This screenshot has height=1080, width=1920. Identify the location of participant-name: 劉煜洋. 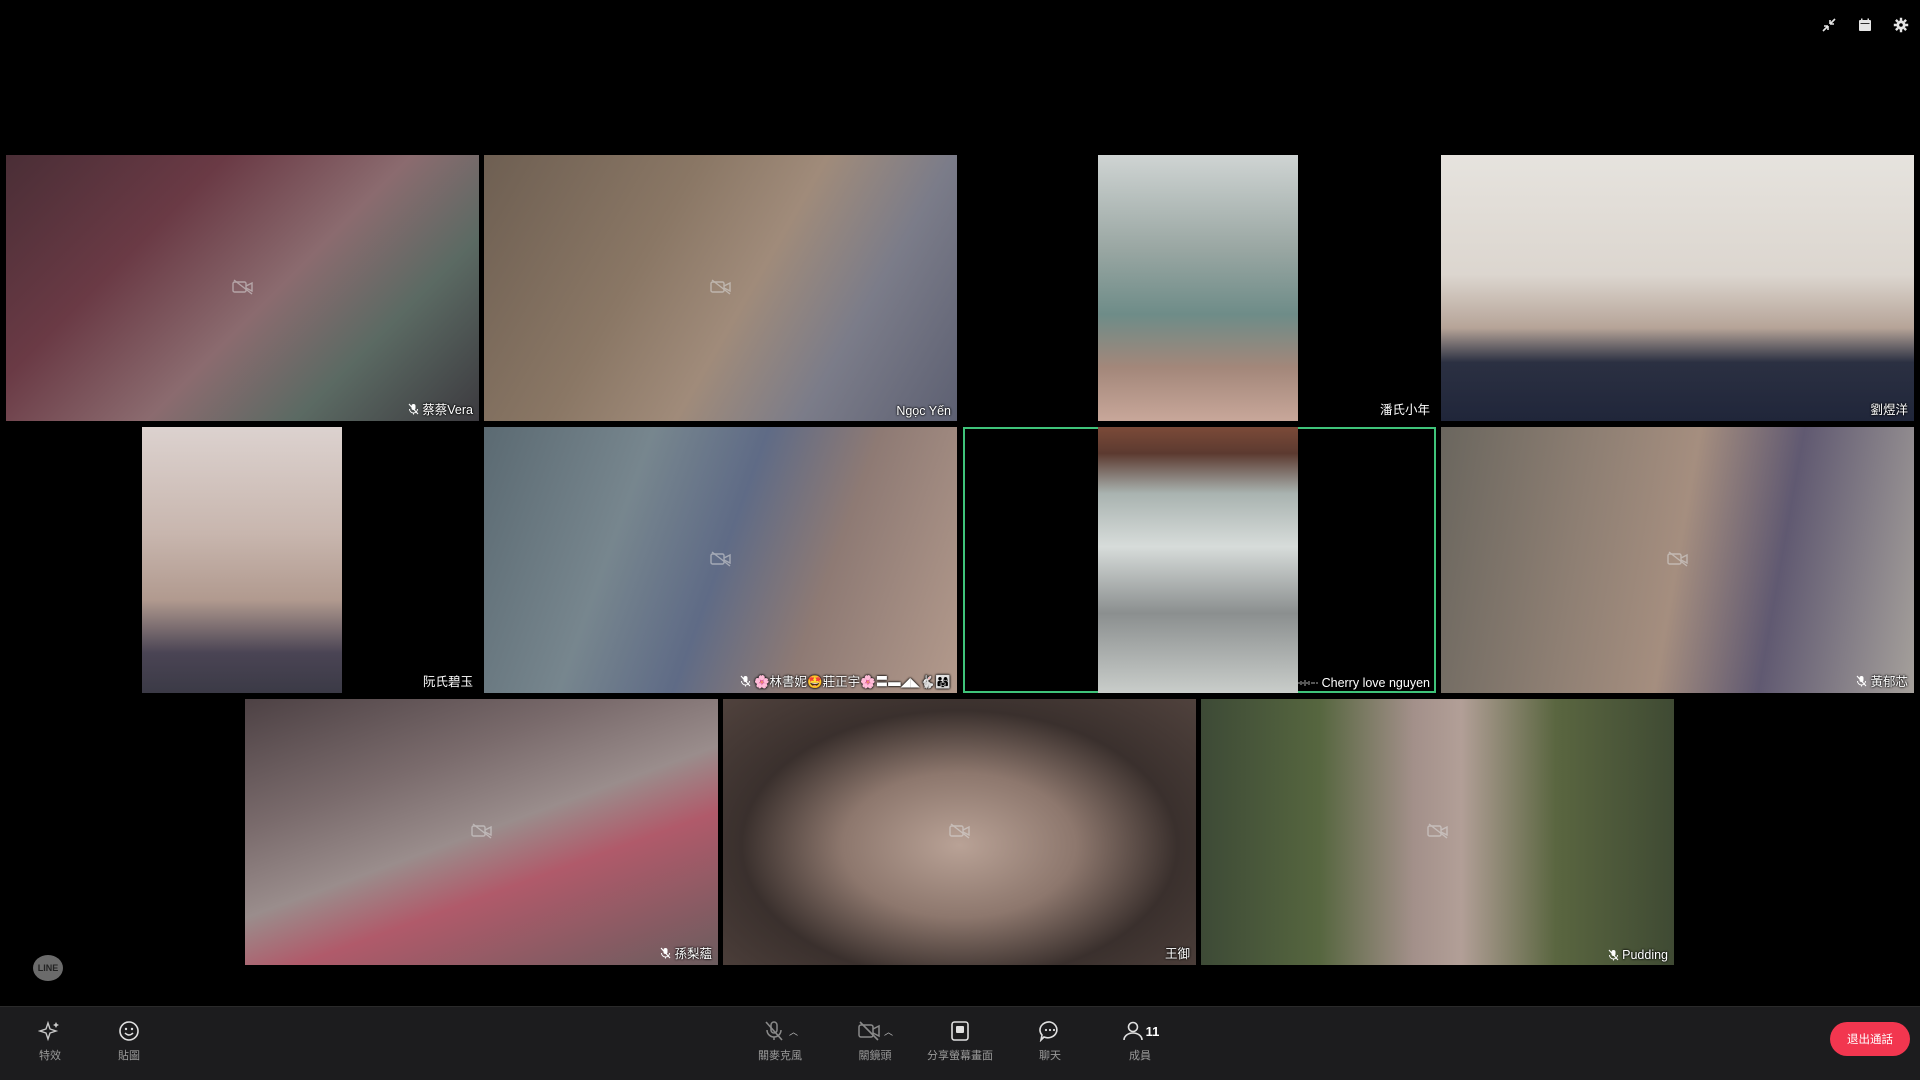
(1889, 410).